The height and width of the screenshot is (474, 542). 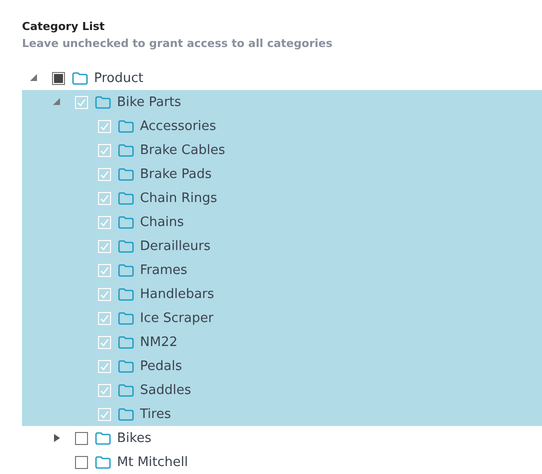 What do you see at coordinates (119, 78) in the screenshot?
I see `tree-item-label: Product` at bounding box center [119, 78].